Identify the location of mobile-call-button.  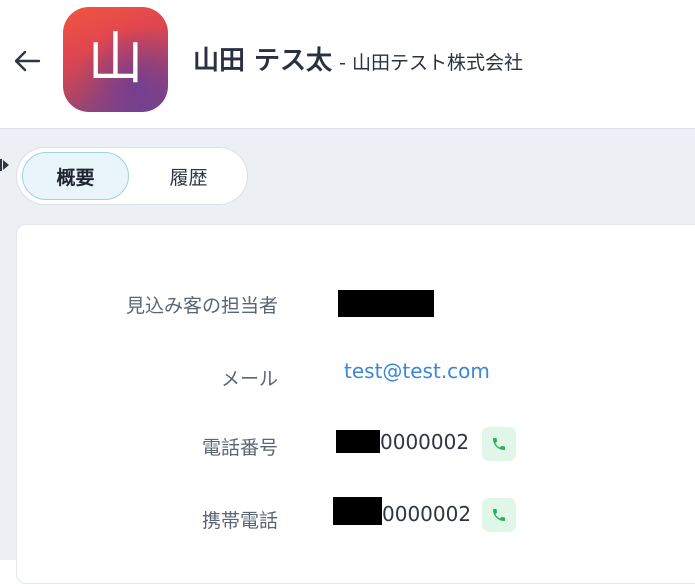
(499, 515).